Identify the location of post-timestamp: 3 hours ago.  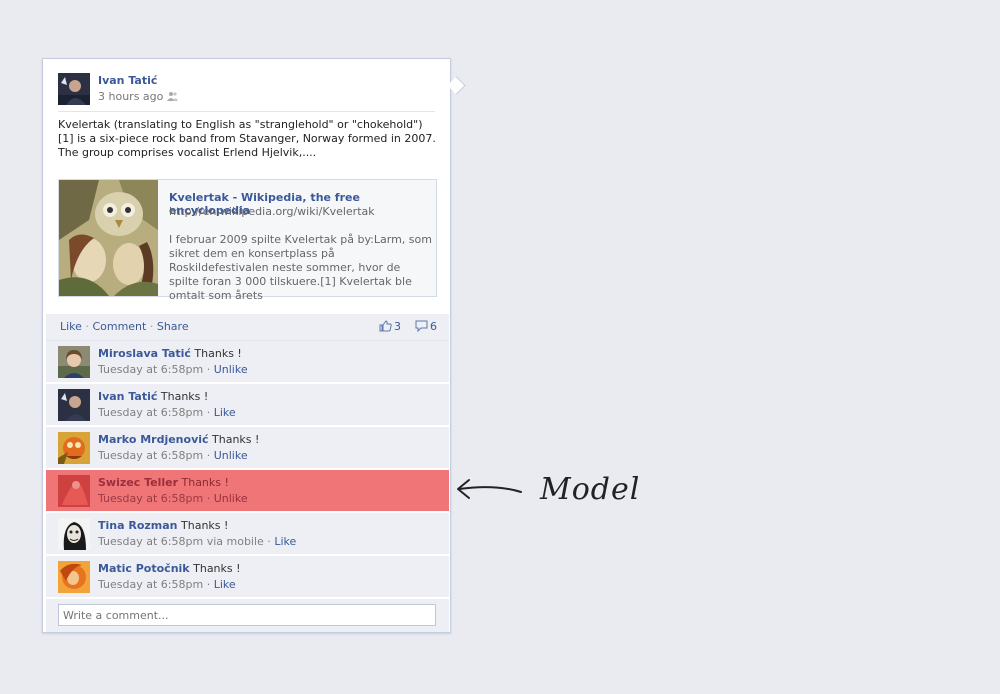
(138, 96).